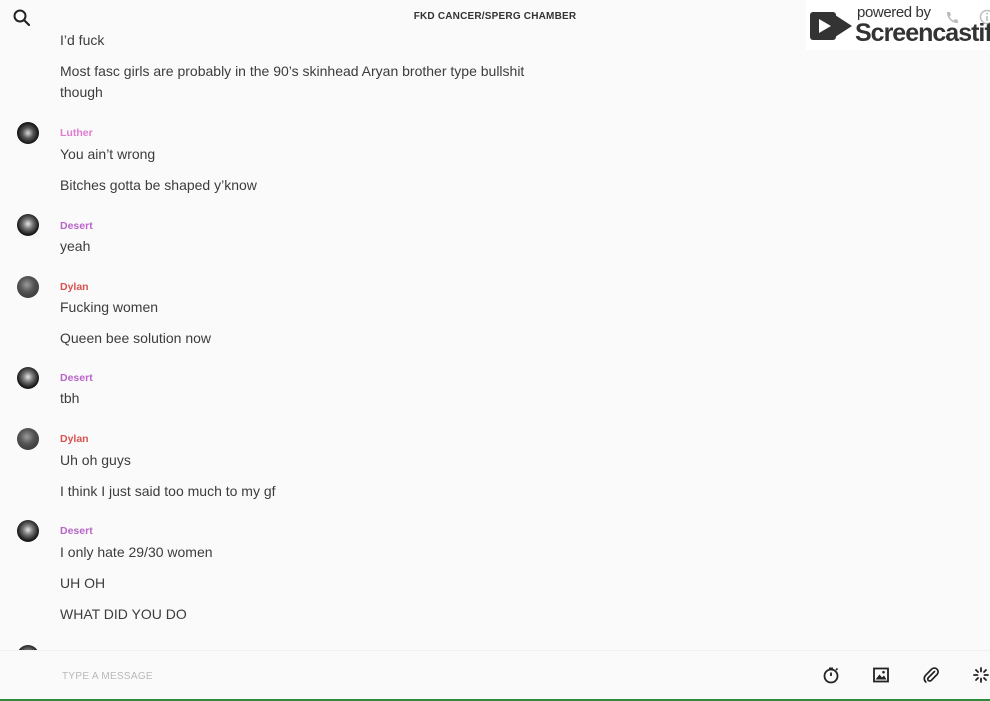  Describe the element at coordinates (981, 675) in the screenshot. I see `sparkle-icon` at that location.